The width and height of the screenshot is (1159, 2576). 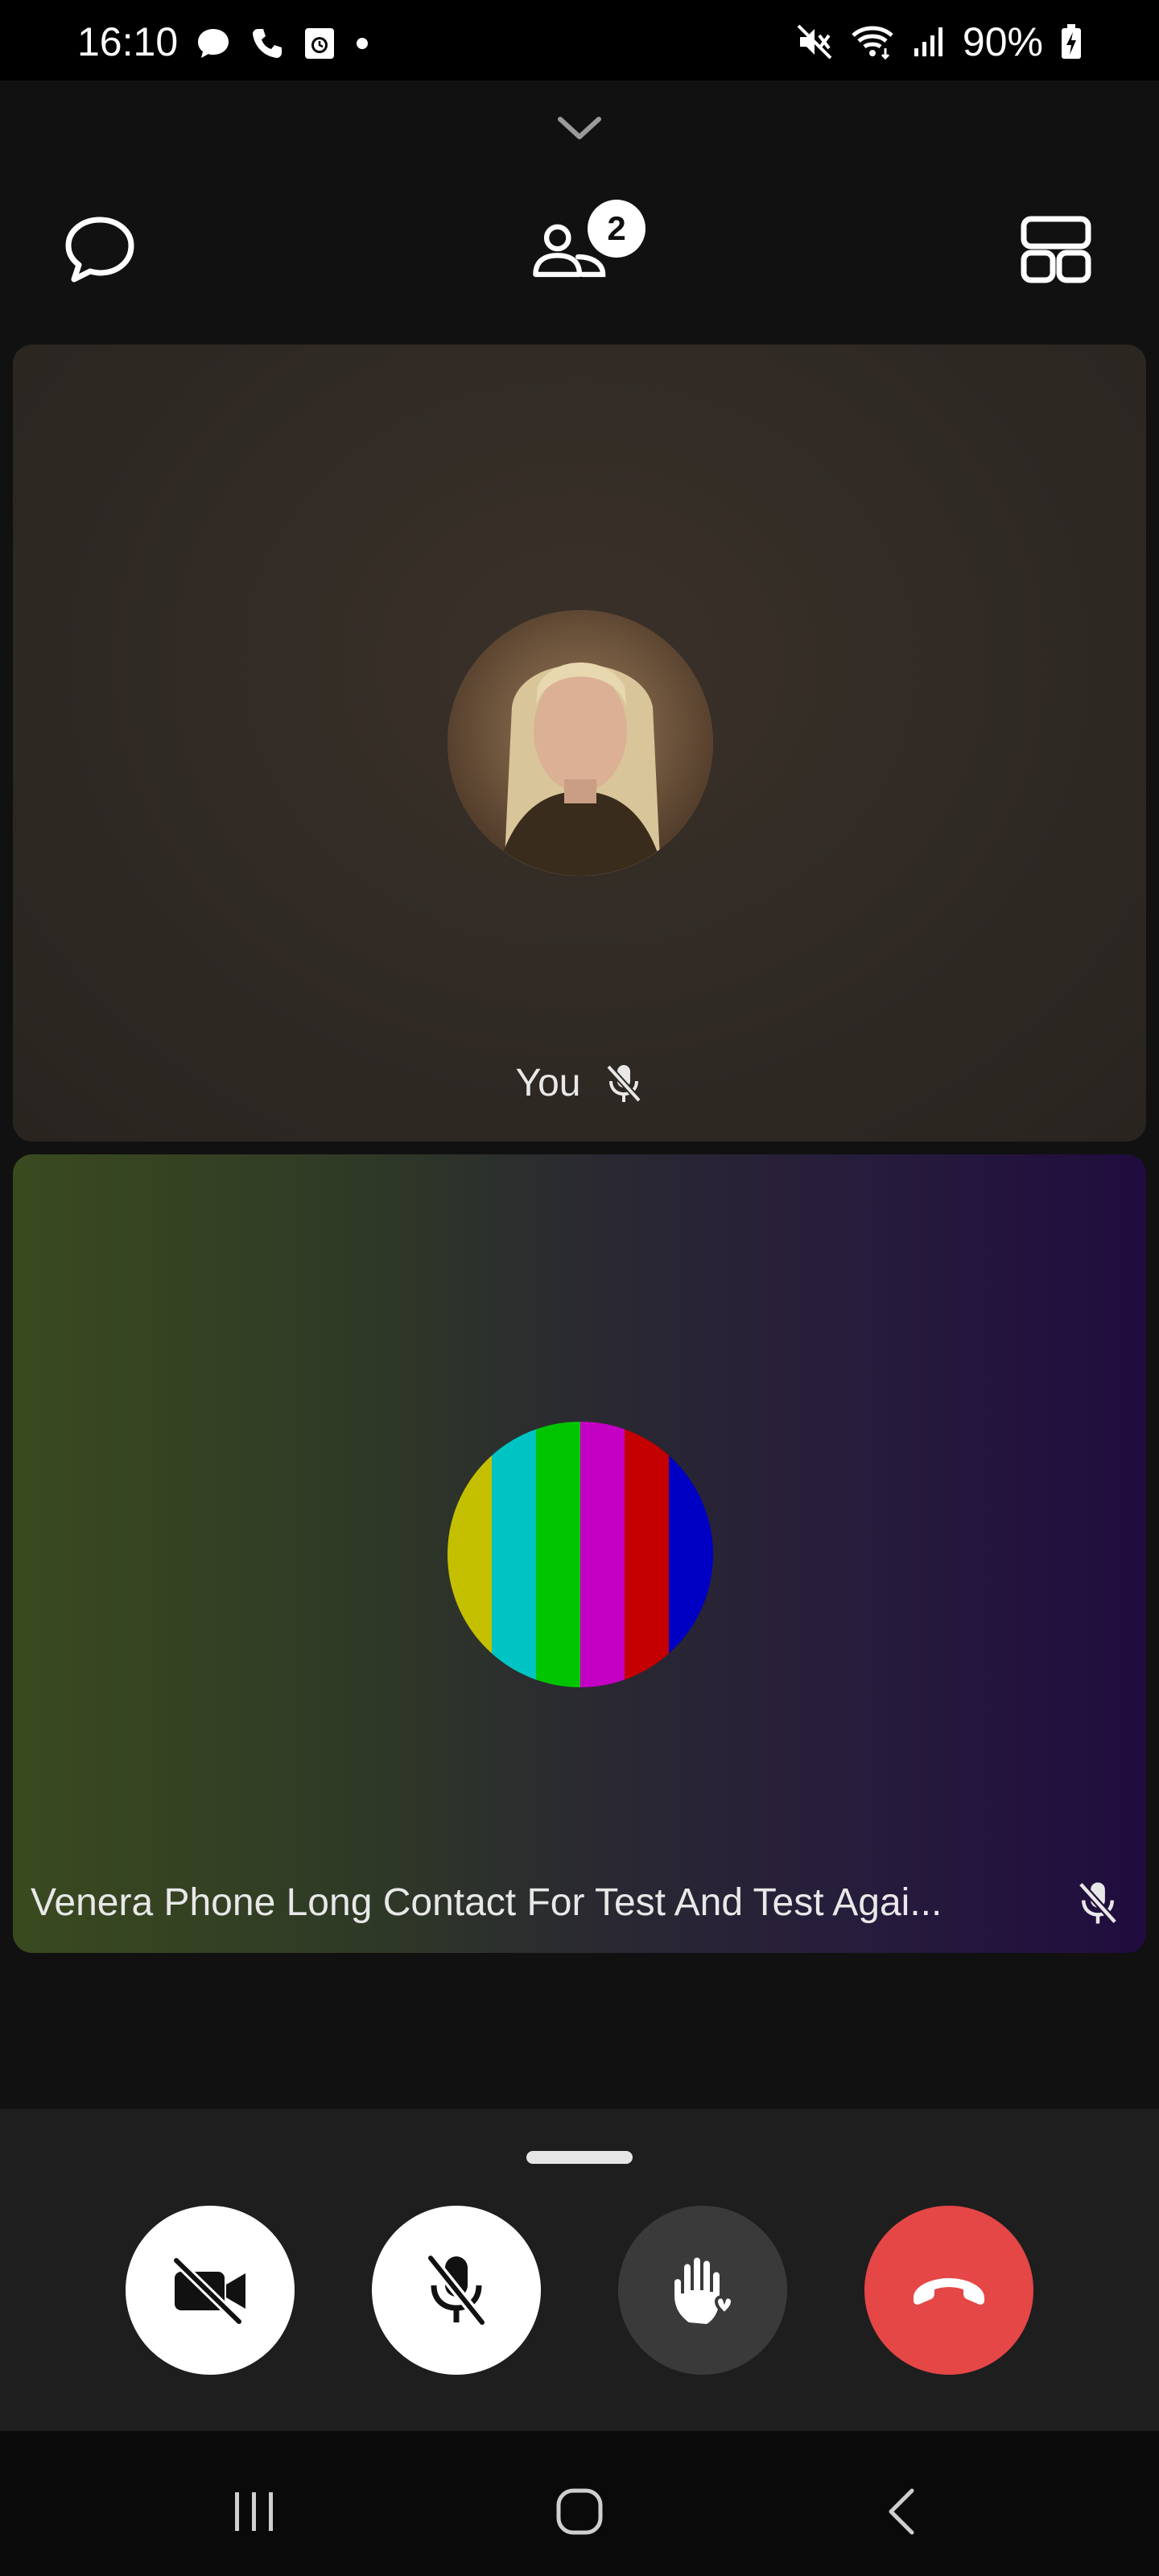 I want to click on participant-name: You, so click(x=548, y=1083).